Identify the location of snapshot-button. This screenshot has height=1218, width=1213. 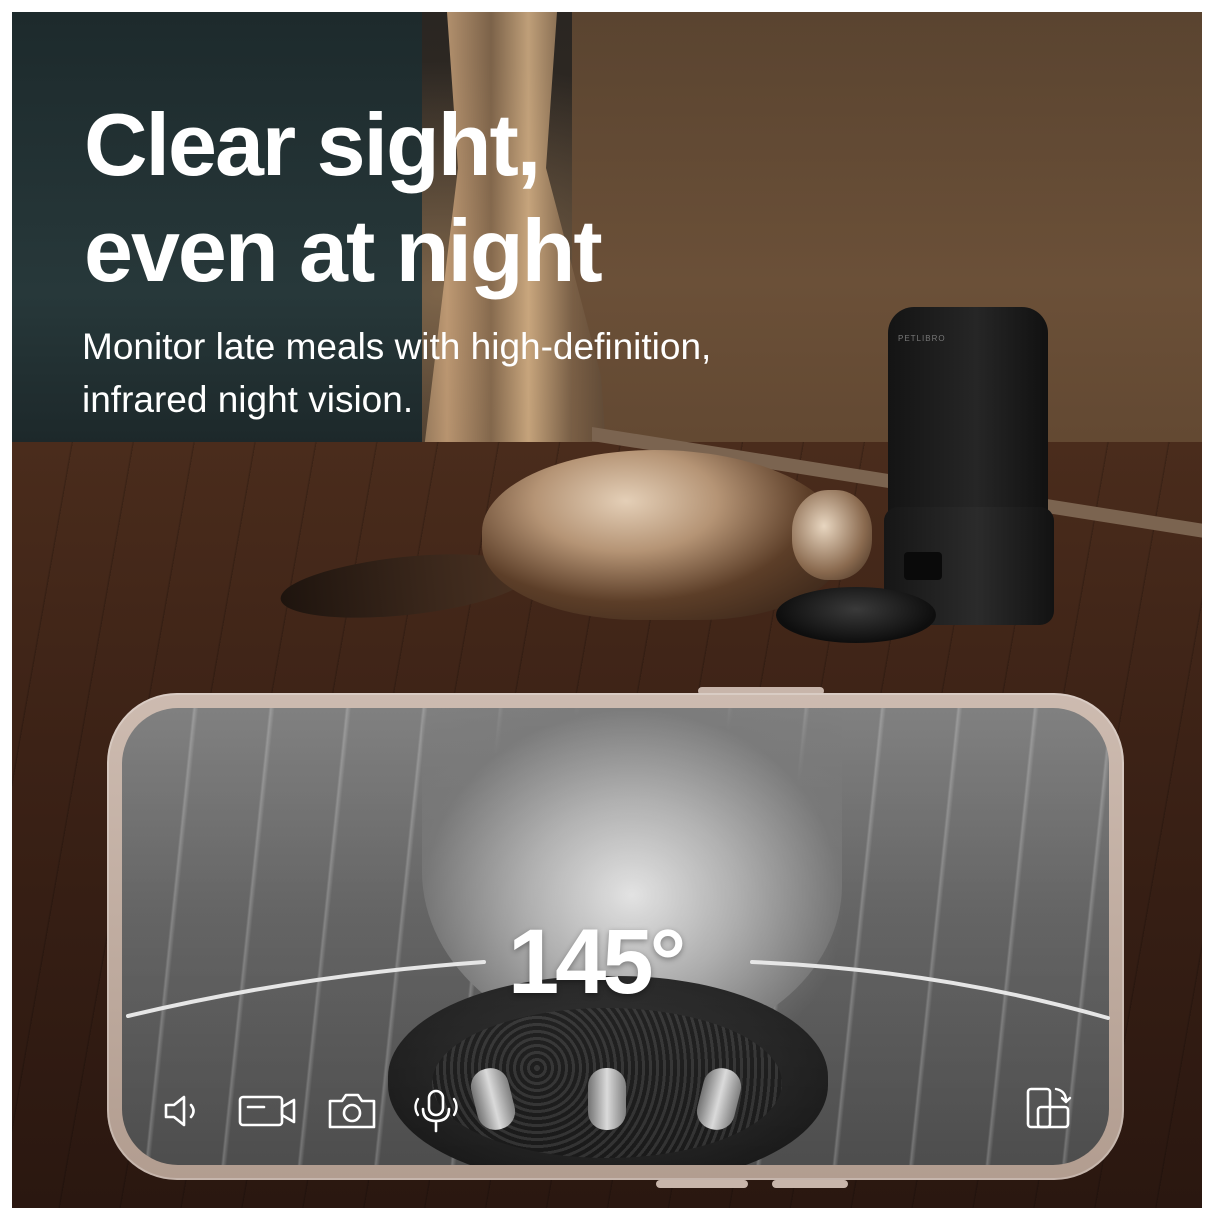
(352, 1111).